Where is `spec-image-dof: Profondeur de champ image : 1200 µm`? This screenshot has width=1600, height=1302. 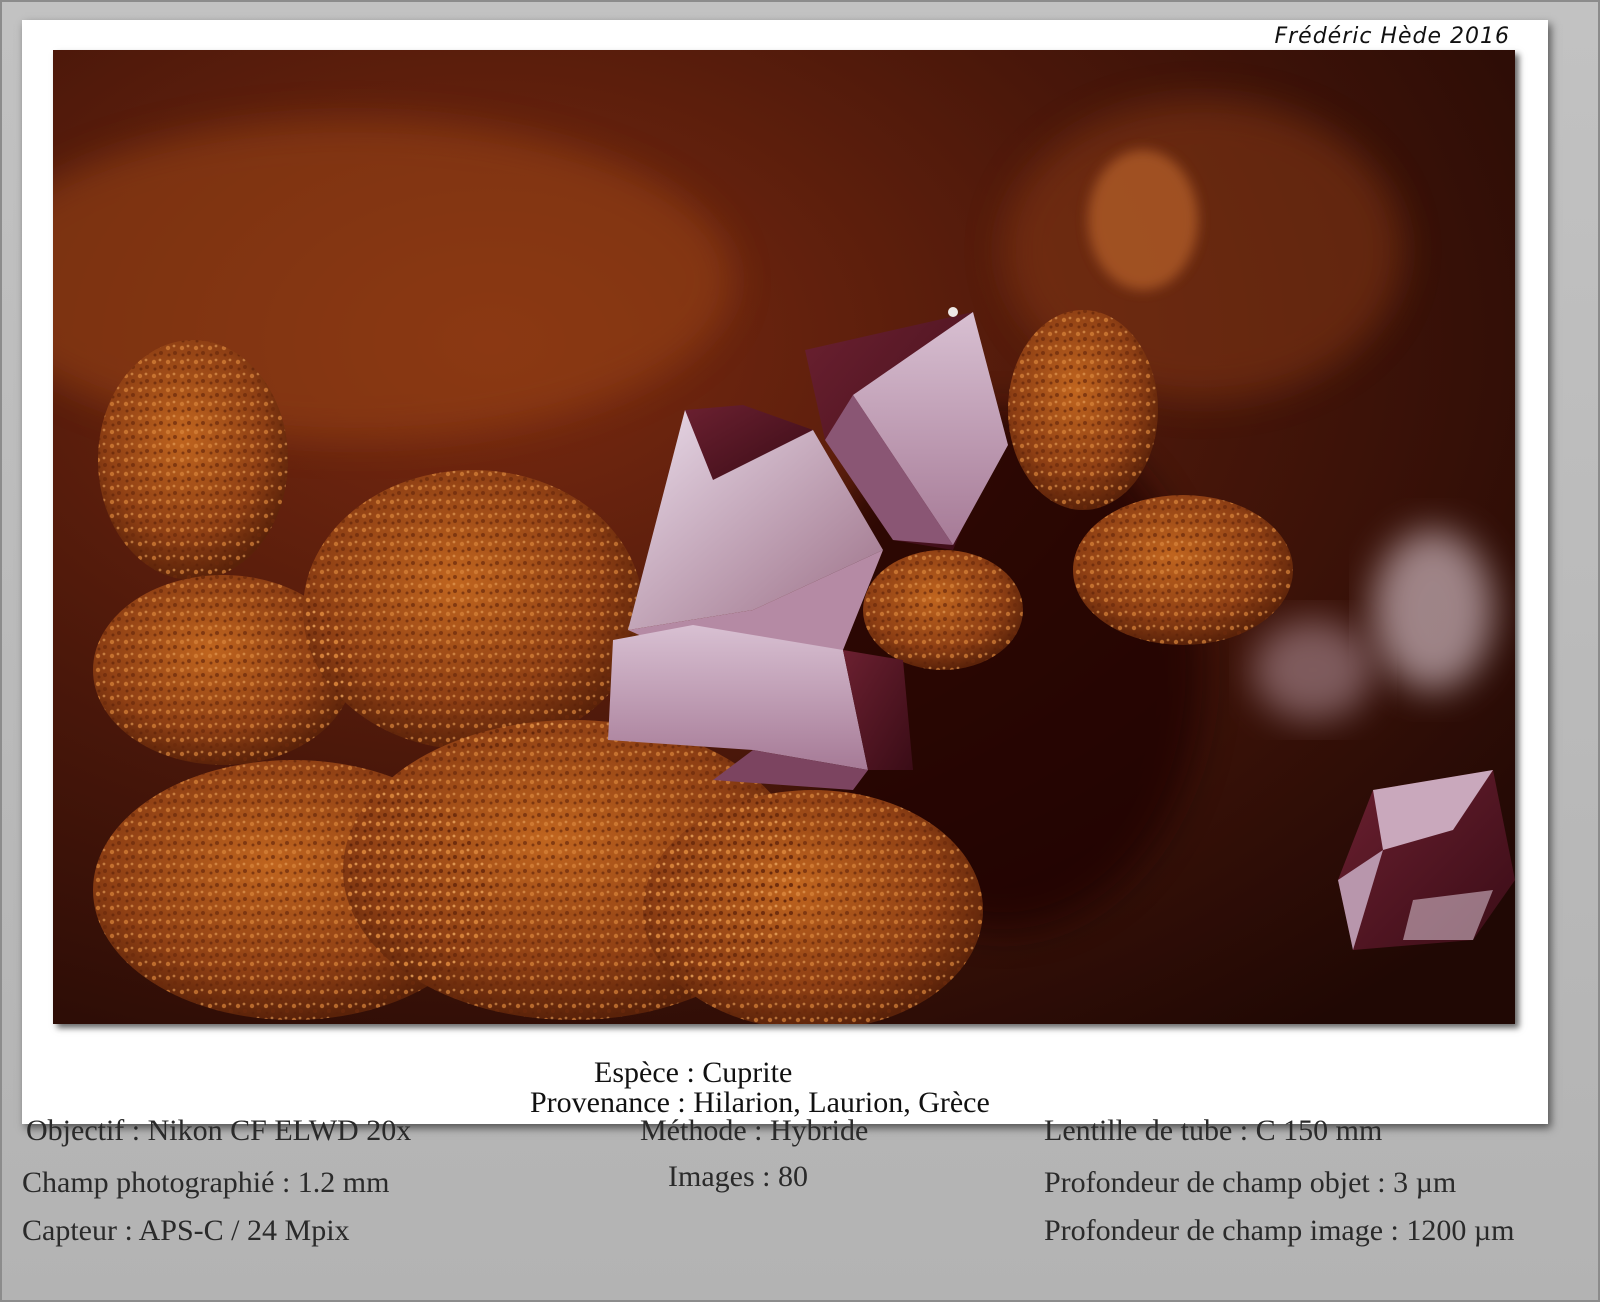
spec-image-dof: Profondeur de champ image : 1200 µm is located at coordinates (1279, 1230).